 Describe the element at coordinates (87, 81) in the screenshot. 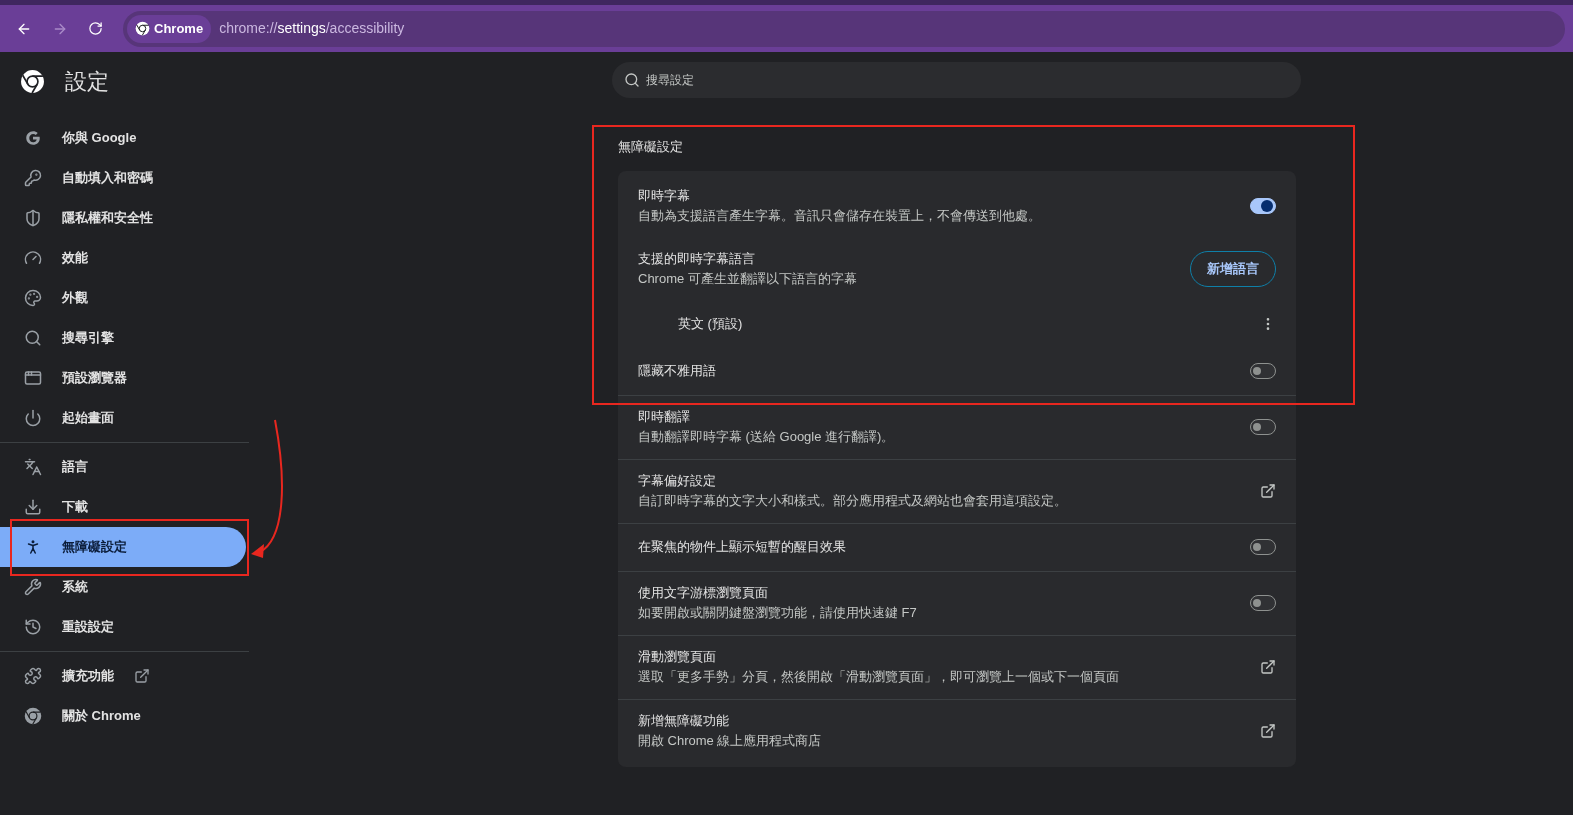

I see `page-title: 設定` at that location.